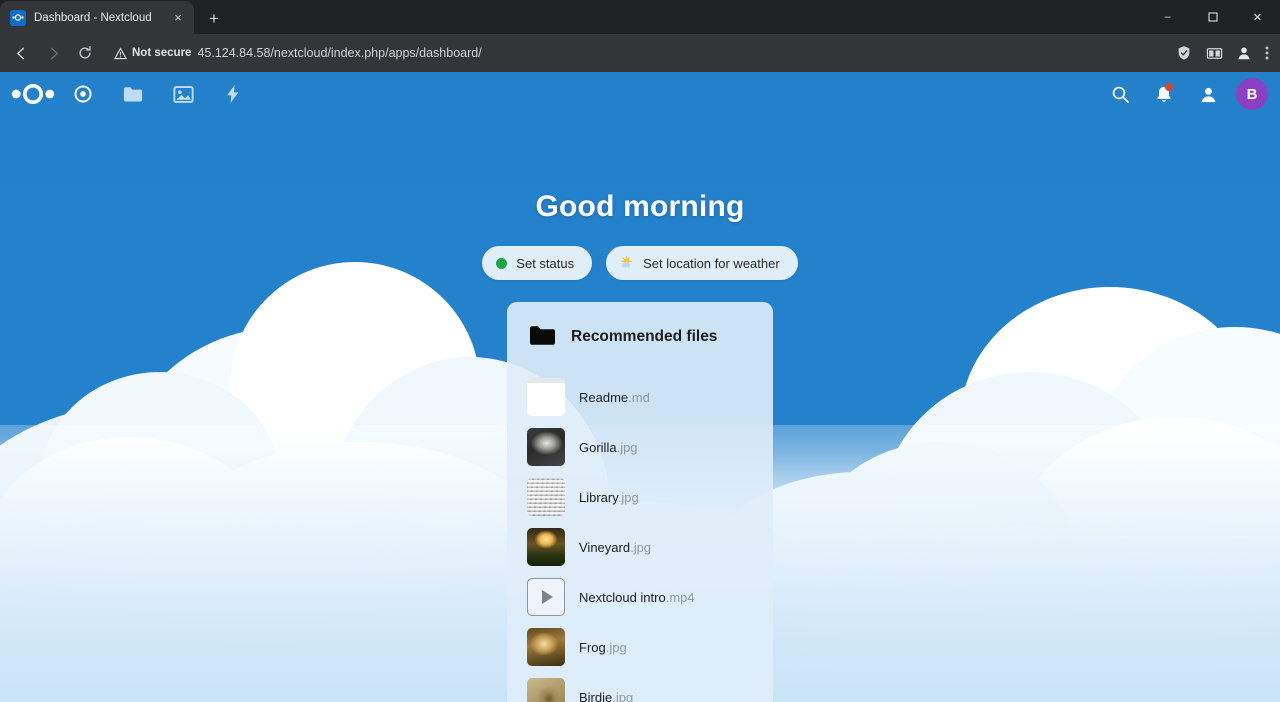 The image size is (1280, 702). What do you see at coordinates (1257, 17) in the screenshot?
I see `close-window-button: ✕` at bounding box center [1257, 17].